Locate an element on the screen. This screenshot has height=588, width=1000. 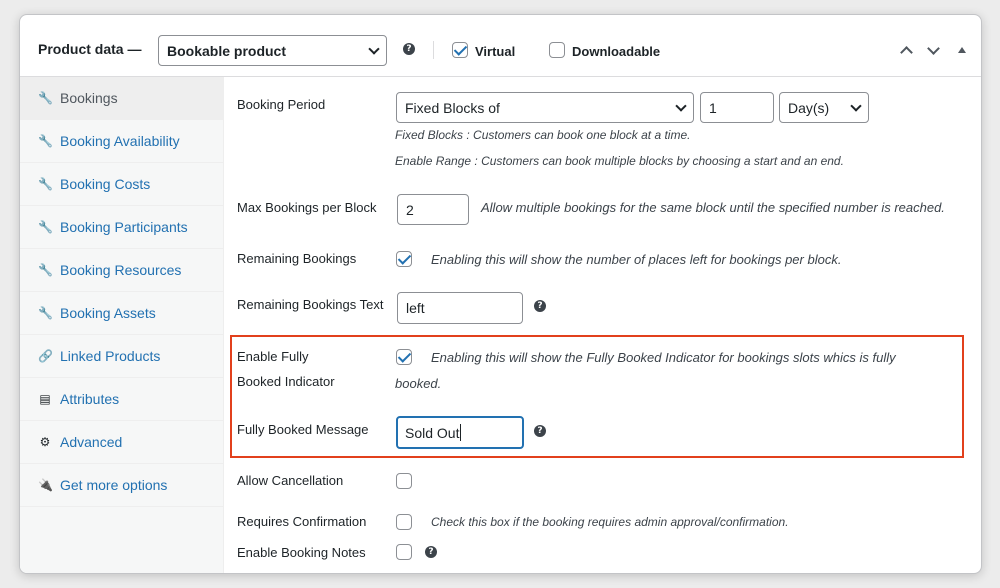
requires-confirmation-checkbox is located at coordinates (404, 522).